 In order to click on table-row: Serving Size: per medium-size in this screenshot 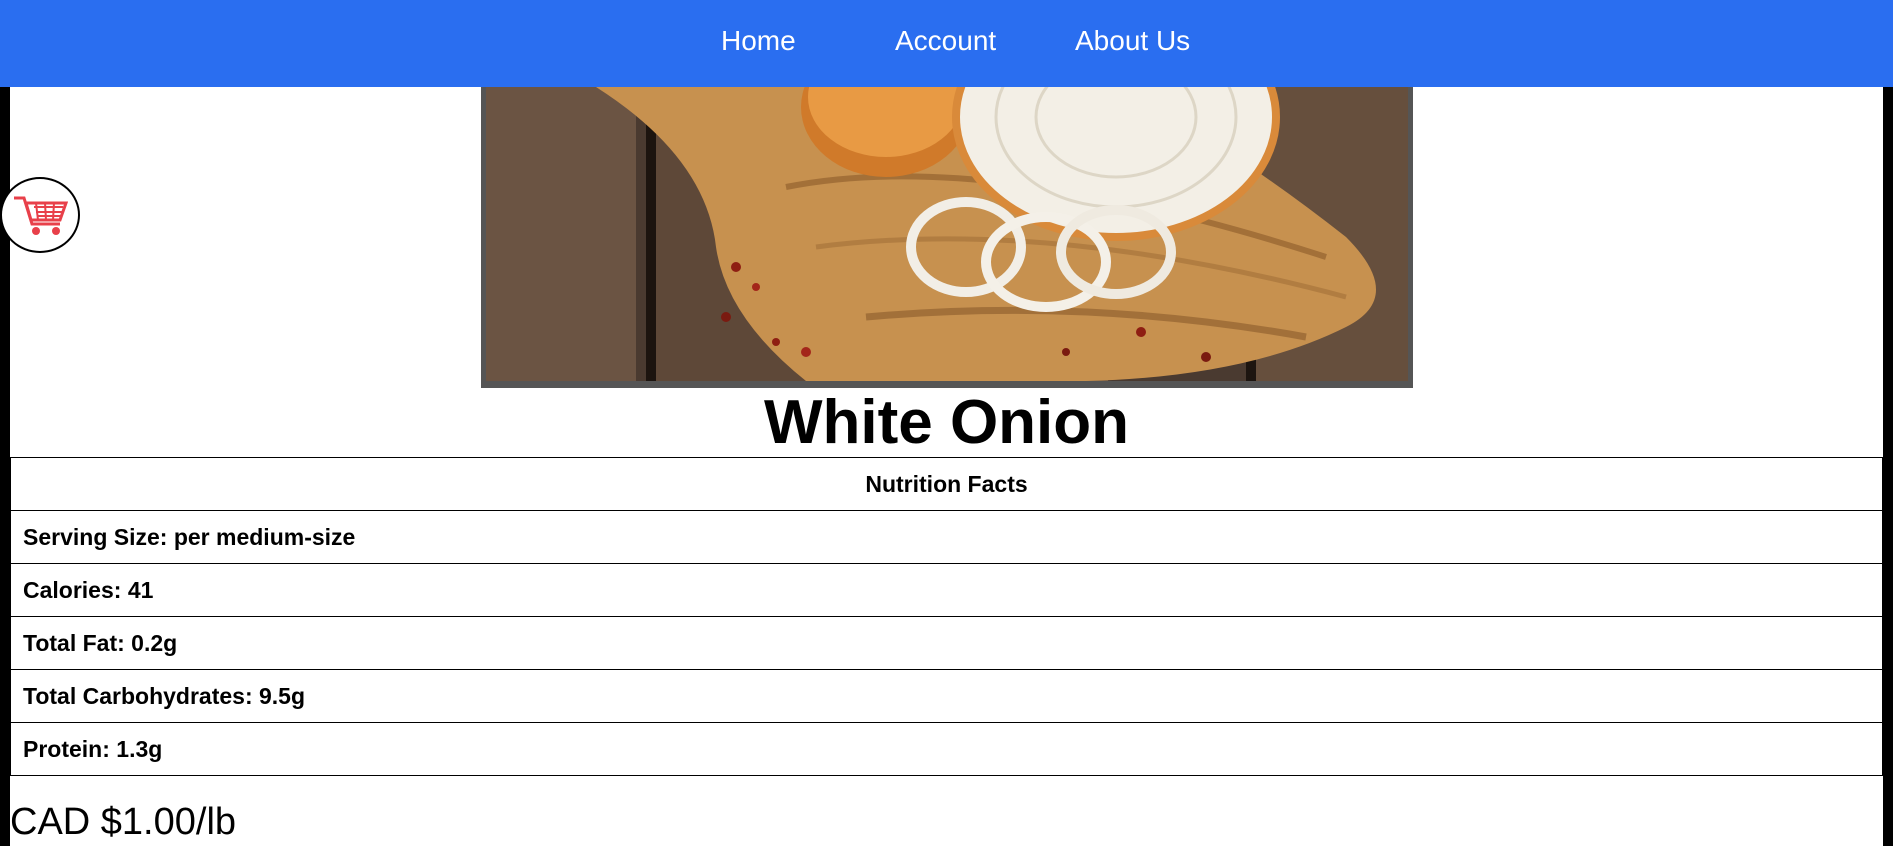, I will do `click(946, 537)`.